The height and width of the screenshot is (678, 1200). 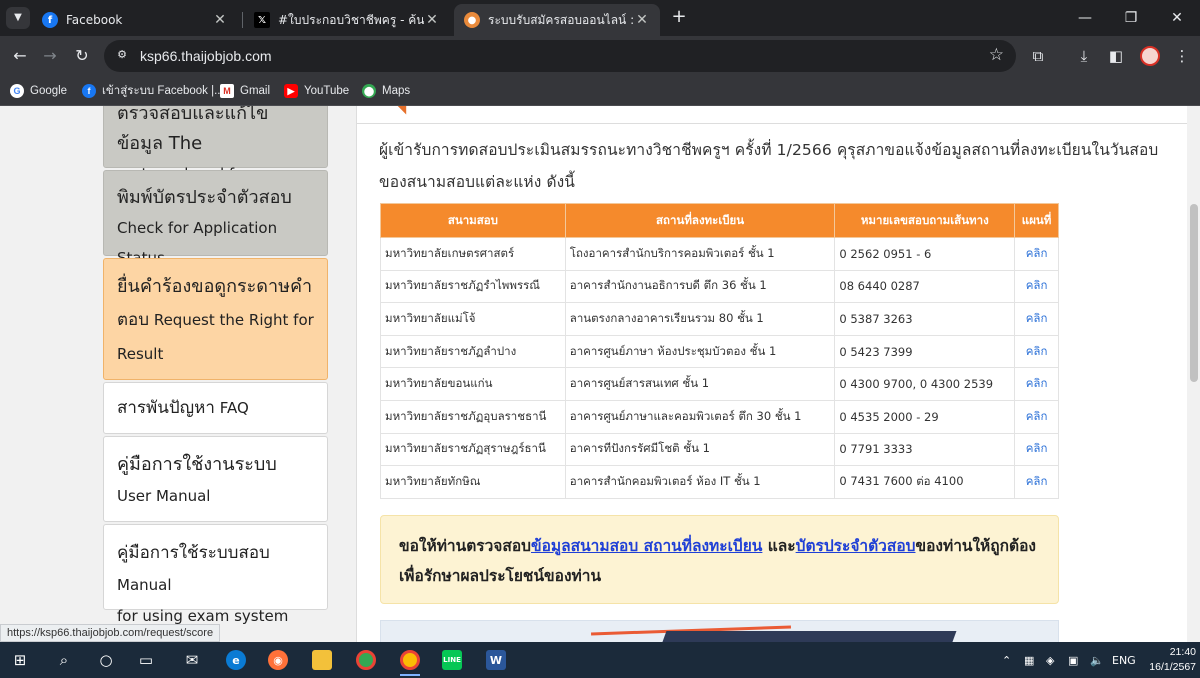 I want to click on minimize-icon: —, so click(x=1085, y=18).